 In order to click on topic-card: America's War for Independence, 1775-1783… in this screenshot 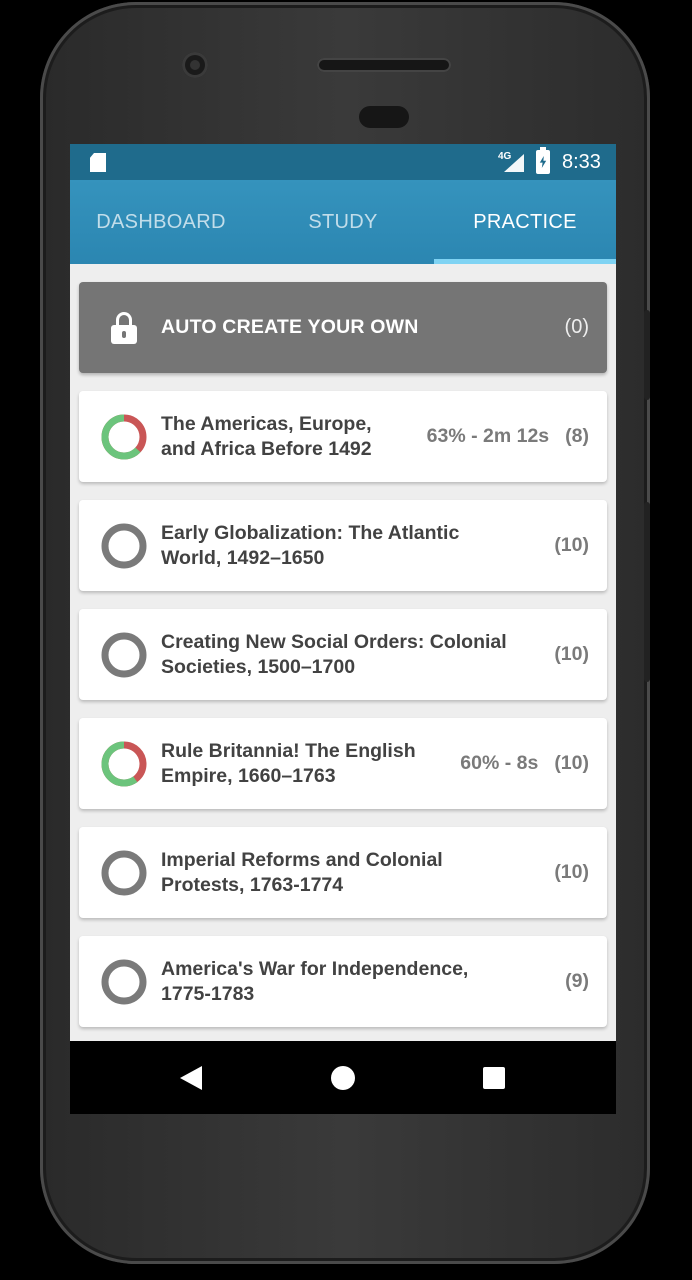, I will do `click(343, 981)`.